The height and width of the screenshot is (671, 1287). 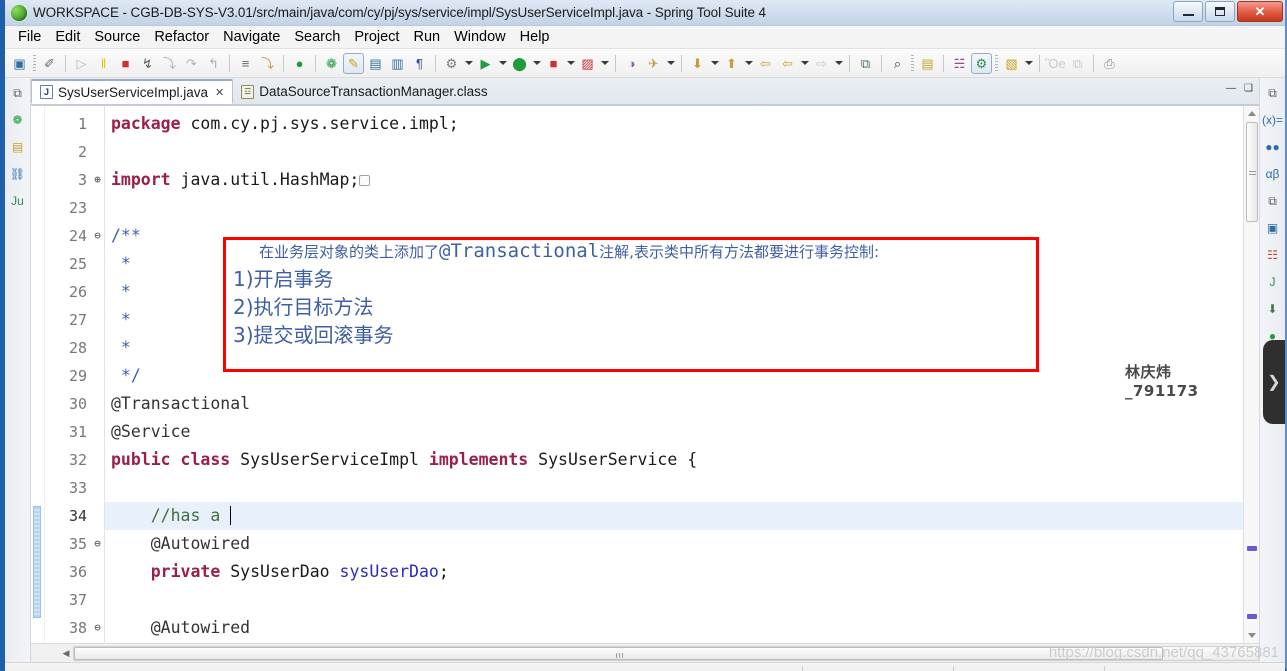 I want to click on minimize-view-icon: ⧉, so click(x=1273, y=93).